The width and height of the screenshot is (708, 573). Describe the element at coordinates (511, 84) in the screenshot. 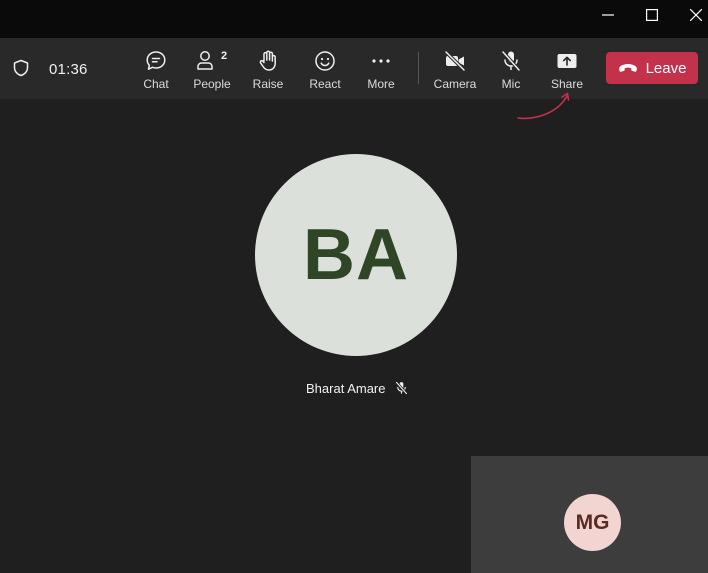

I see `mic-label: Mic` at that location.